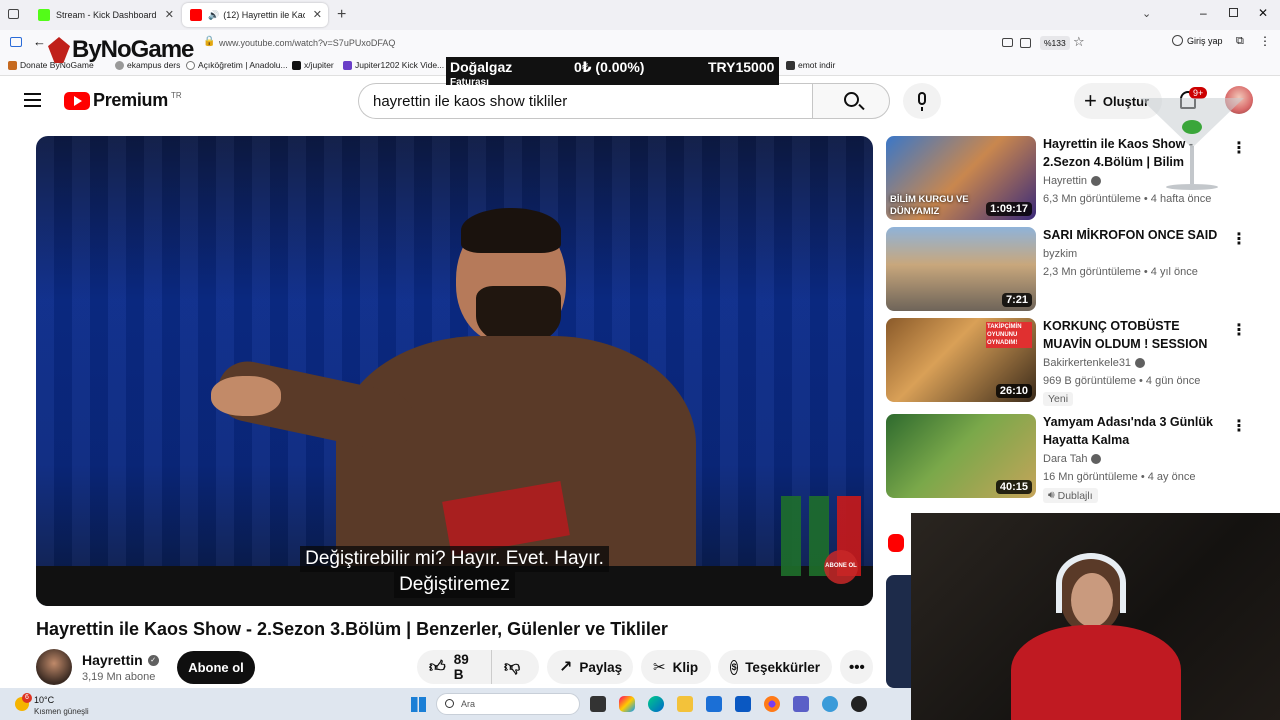 This screenshot has width=1280, height=720. What do you see at coordinates (1197, 40) in the screenshot?
I see `login-button: Giriş yap` at bounding box center [1197, 40].